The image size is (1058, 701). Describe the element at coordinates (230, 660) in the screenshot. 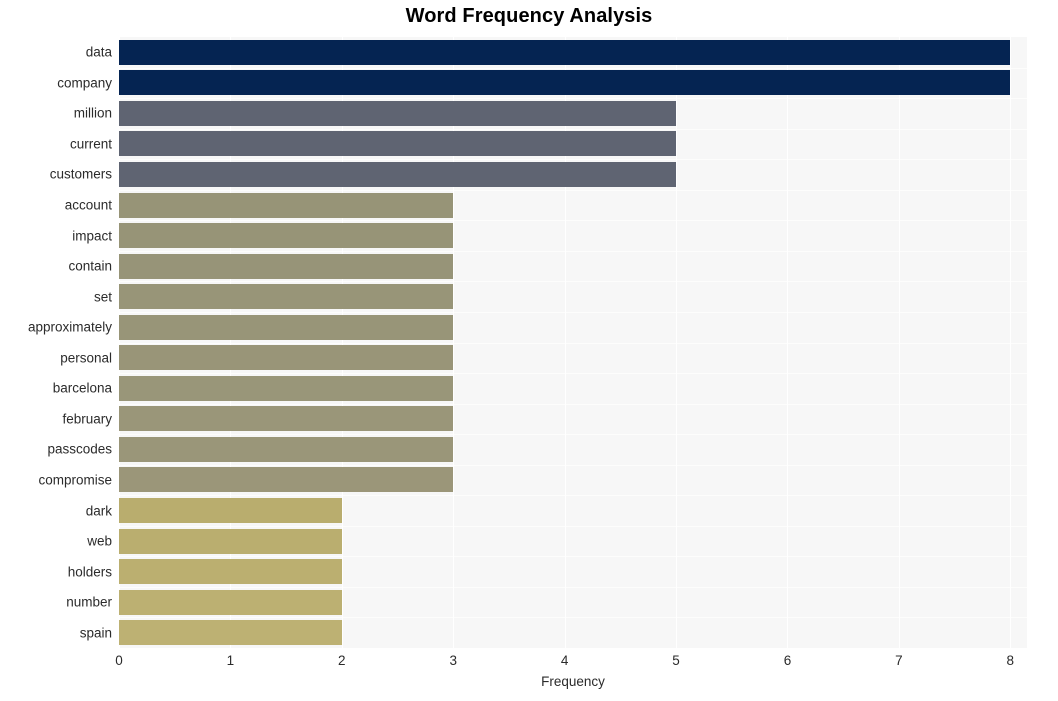

I see `x-axis-tick-label: 1` at that location.